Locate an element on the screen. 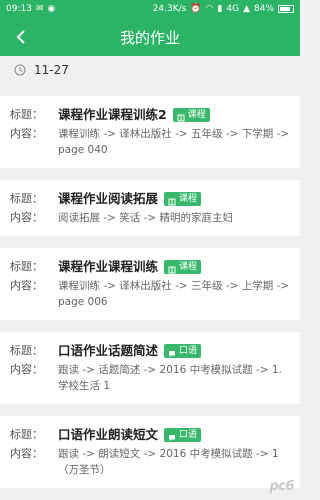 The height and width of the screenshot is (500, 320). content-row: 内容： 跟读 -> 朗读短文 -> 2016 中考模拟试题 -> 1（万圣节） is located at coordinates (150, 462).